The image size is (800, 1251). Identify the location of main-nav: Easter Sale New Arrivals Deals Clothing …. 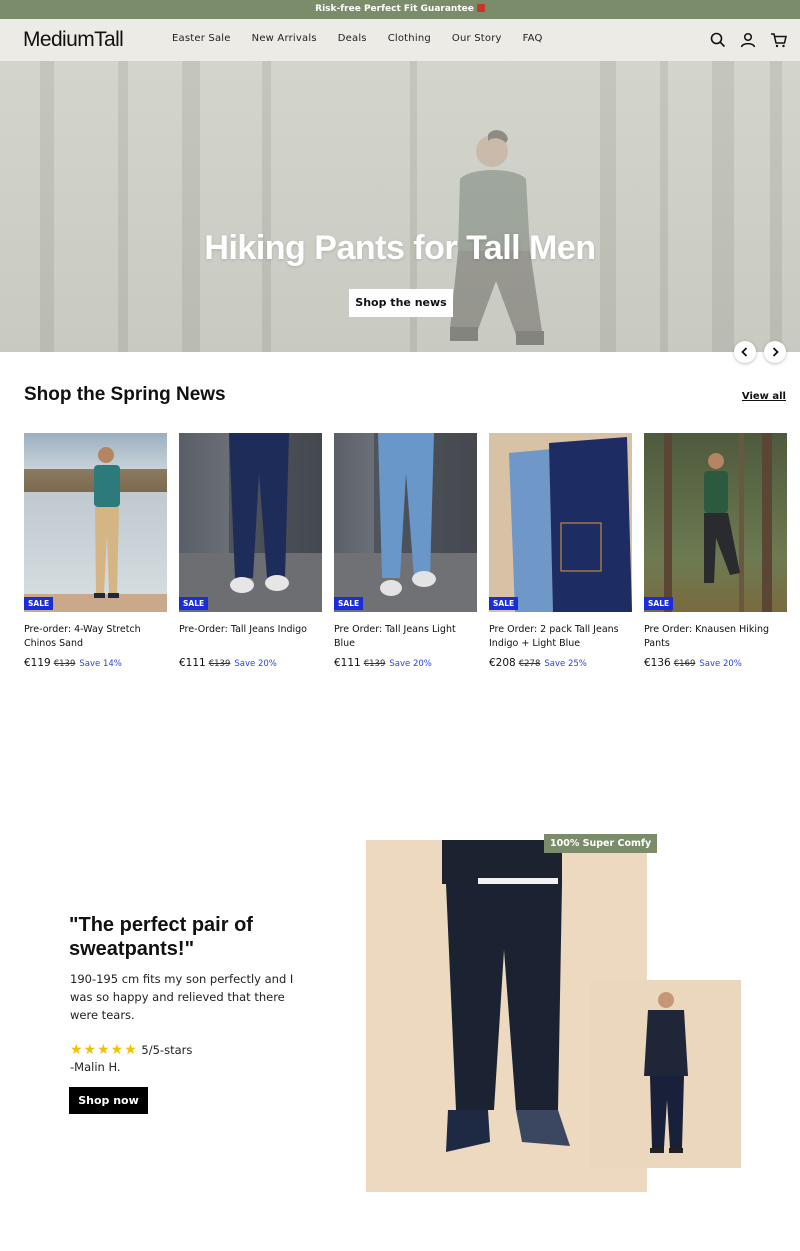
(368, 38).